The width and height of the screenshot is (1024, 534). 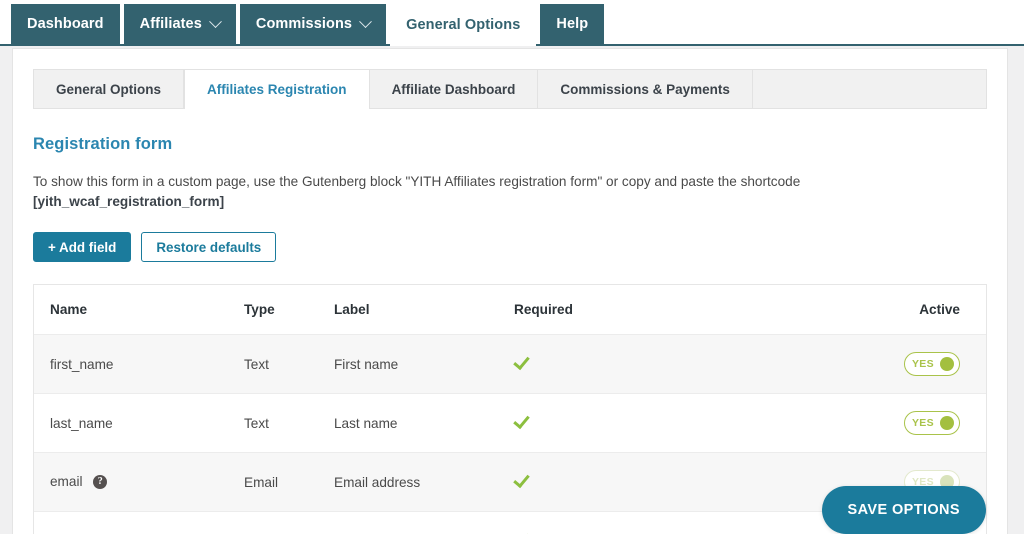 I want to click on table-row: last_name Text Last name YES, so click(x=510, y=423).